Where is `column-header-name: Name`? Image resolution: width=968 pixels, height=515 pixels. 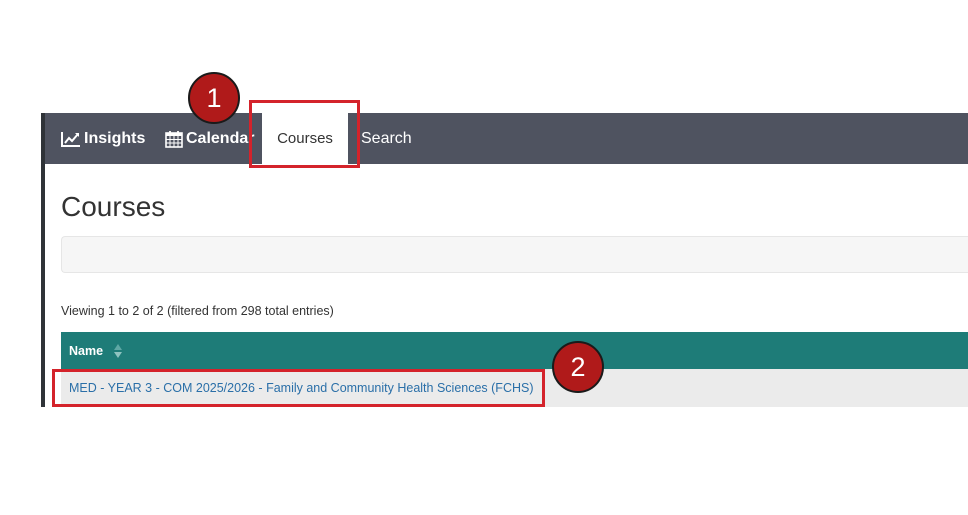 column-header-name: Name is located at coordinates (86, 351).